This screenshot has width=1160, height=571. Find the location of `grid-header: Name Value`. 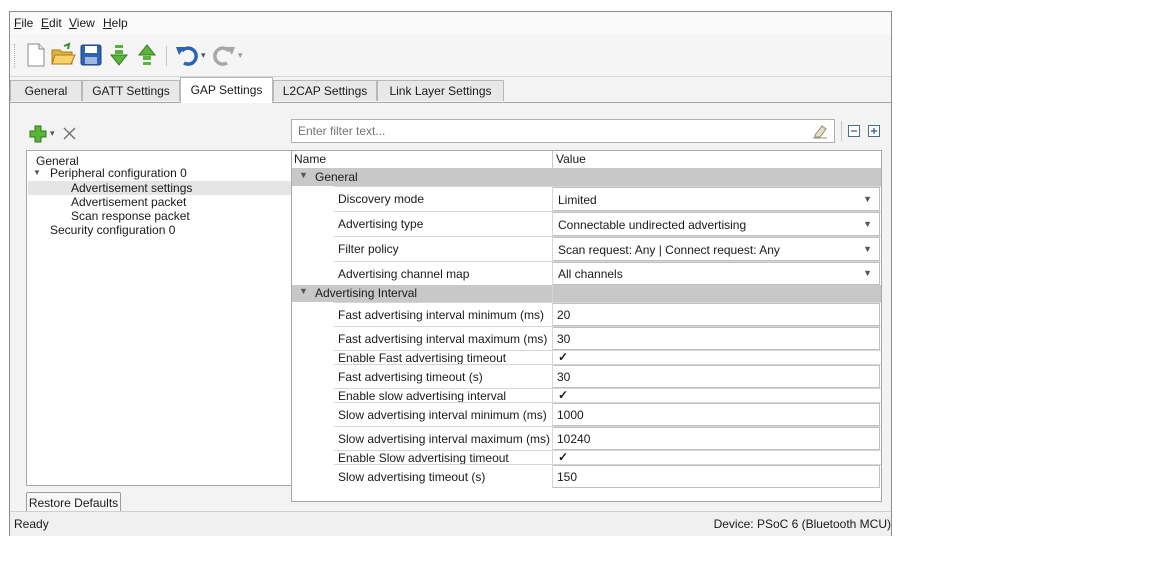

grid-header: Name Value is located at coordinates (586, 160).